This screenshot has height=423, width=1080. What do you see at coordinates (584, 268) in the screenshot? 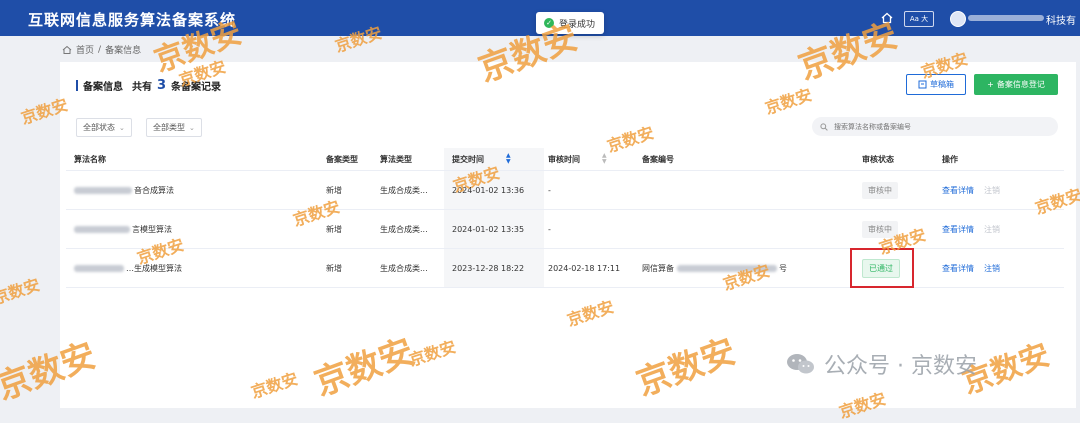
I see `review-time: 2024-02-18 17:11` at bounding box center [584, 268].